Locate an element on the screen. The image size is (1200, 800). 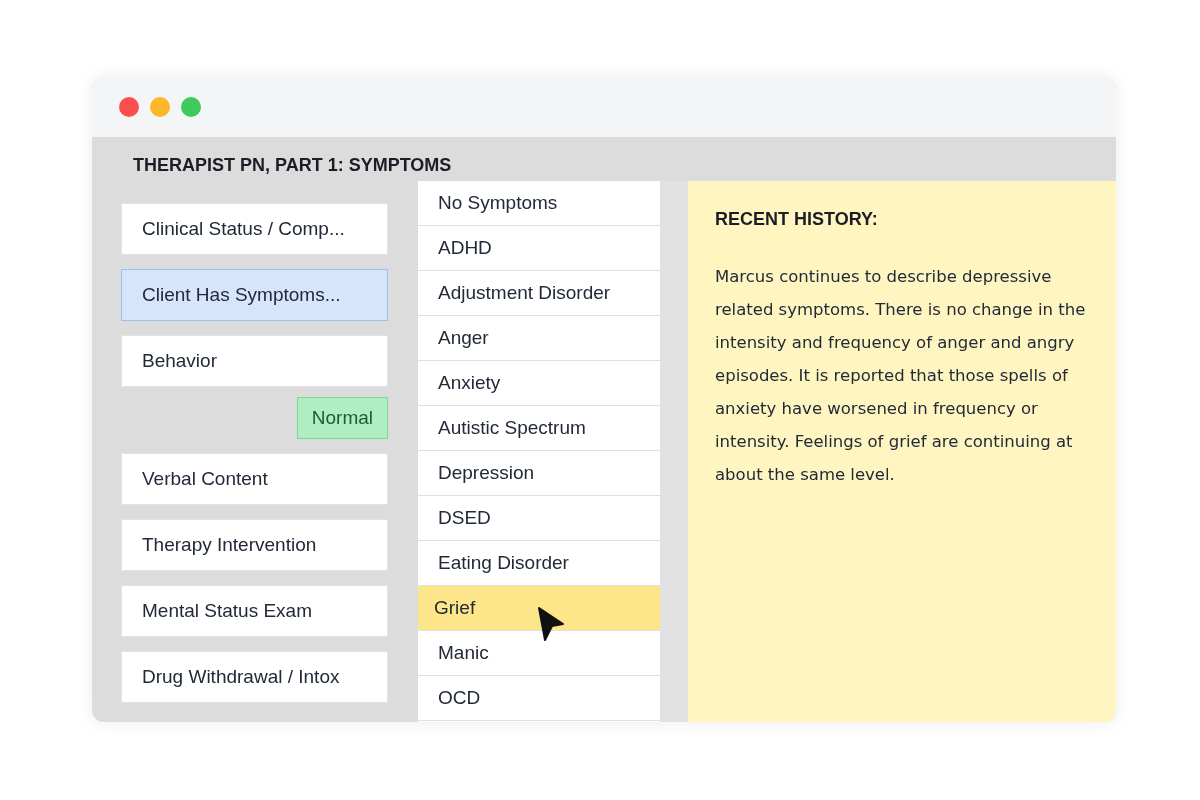
close-button is located at coordinates (129, 107).